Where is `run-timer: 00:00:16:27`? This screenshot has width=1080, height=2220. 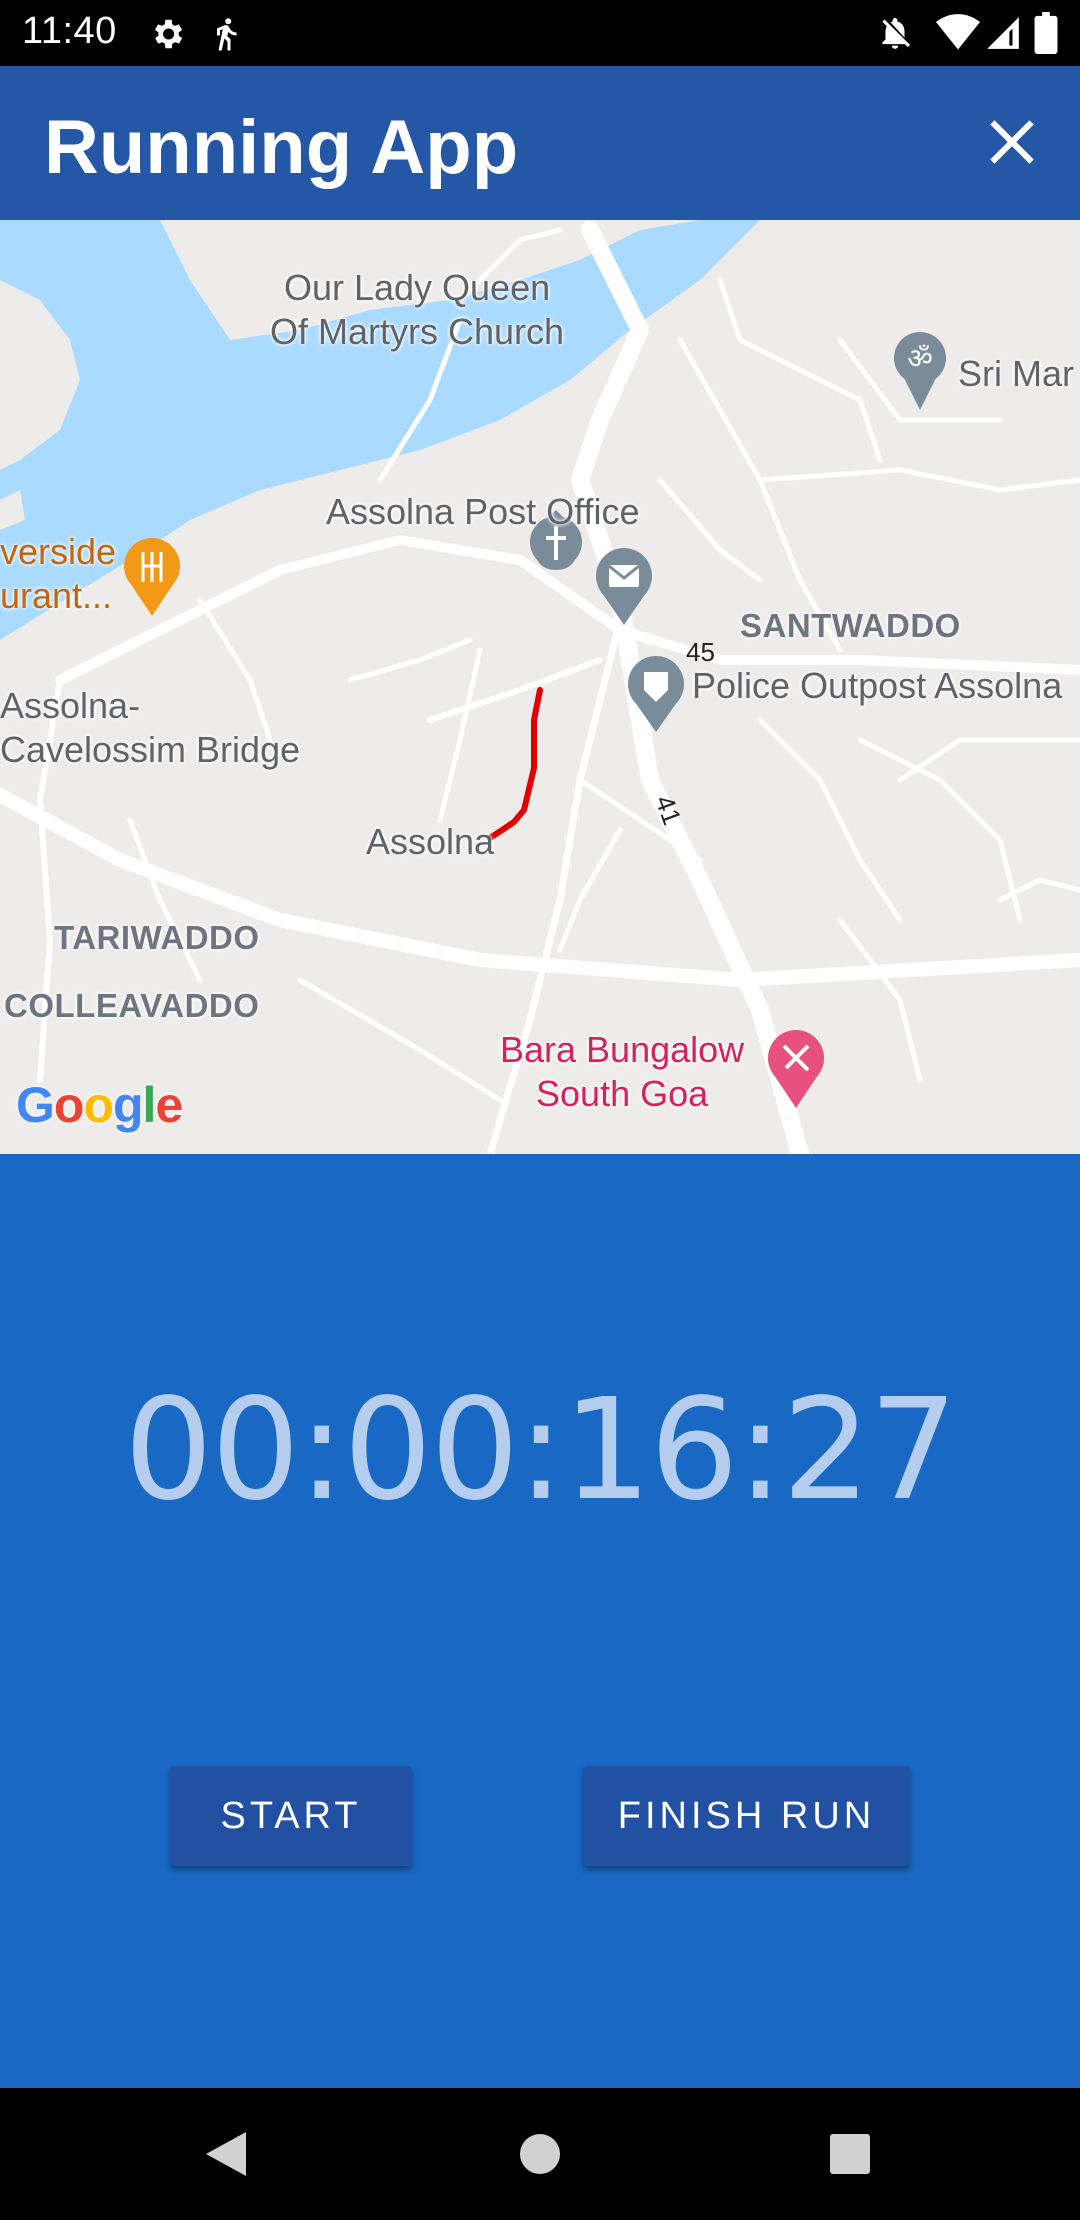 run-timer: 00:00:16:27 is located at coordinates (540, 1450).